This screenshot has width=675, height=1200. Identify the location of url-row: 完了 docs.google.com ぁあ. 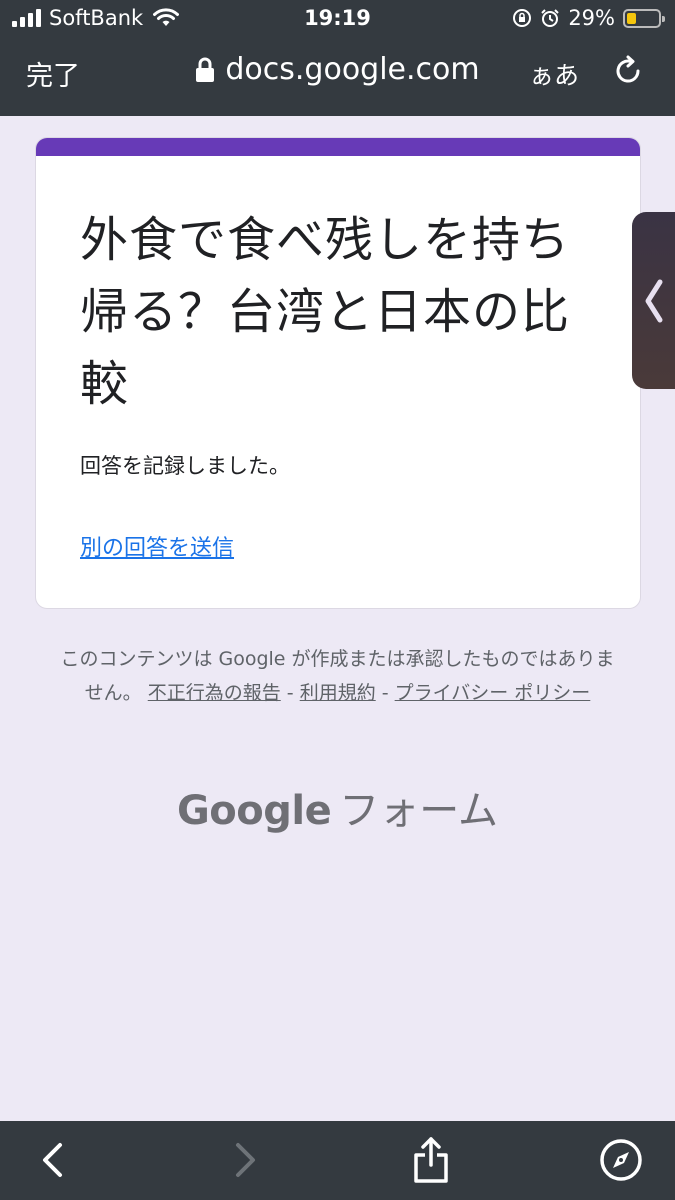
(337, 73).